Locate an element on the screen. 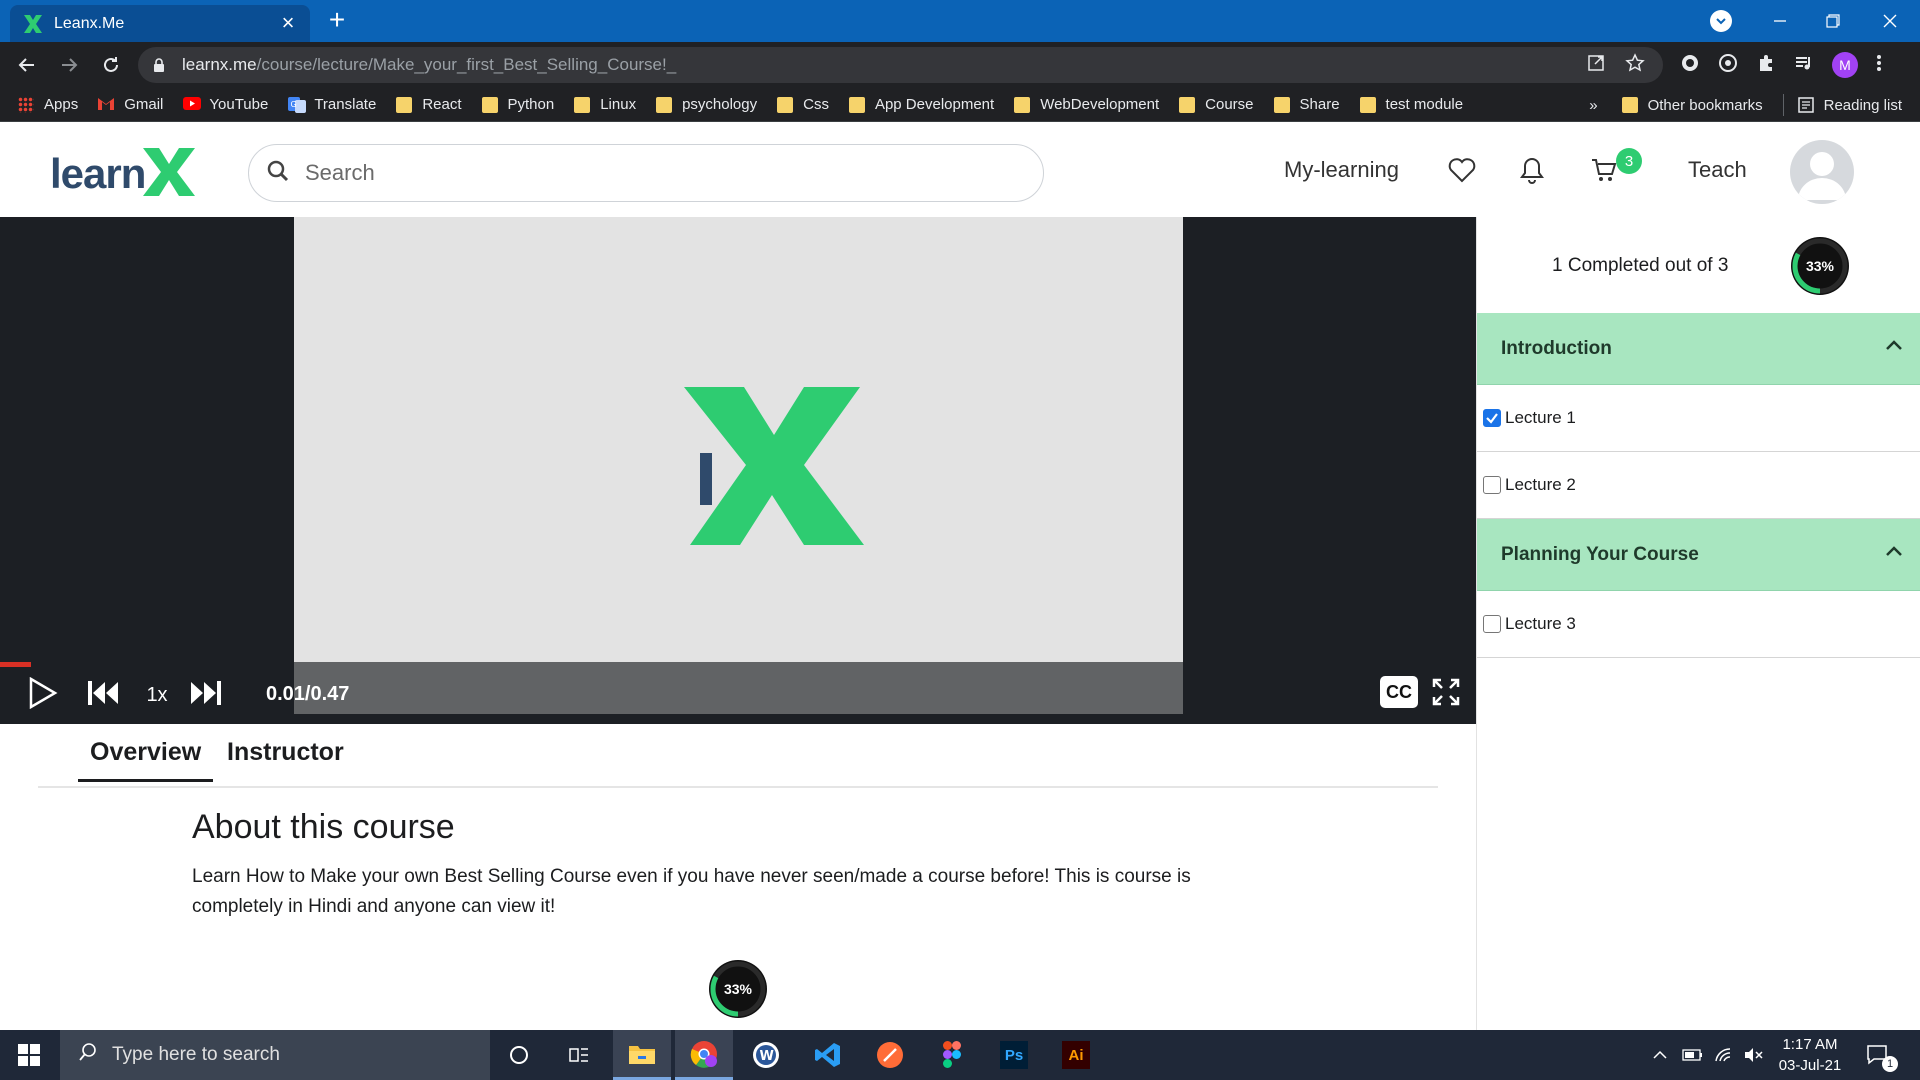 The image size is (1920, 1080). file-explorer-icon is located at coordinates (642, 1055).